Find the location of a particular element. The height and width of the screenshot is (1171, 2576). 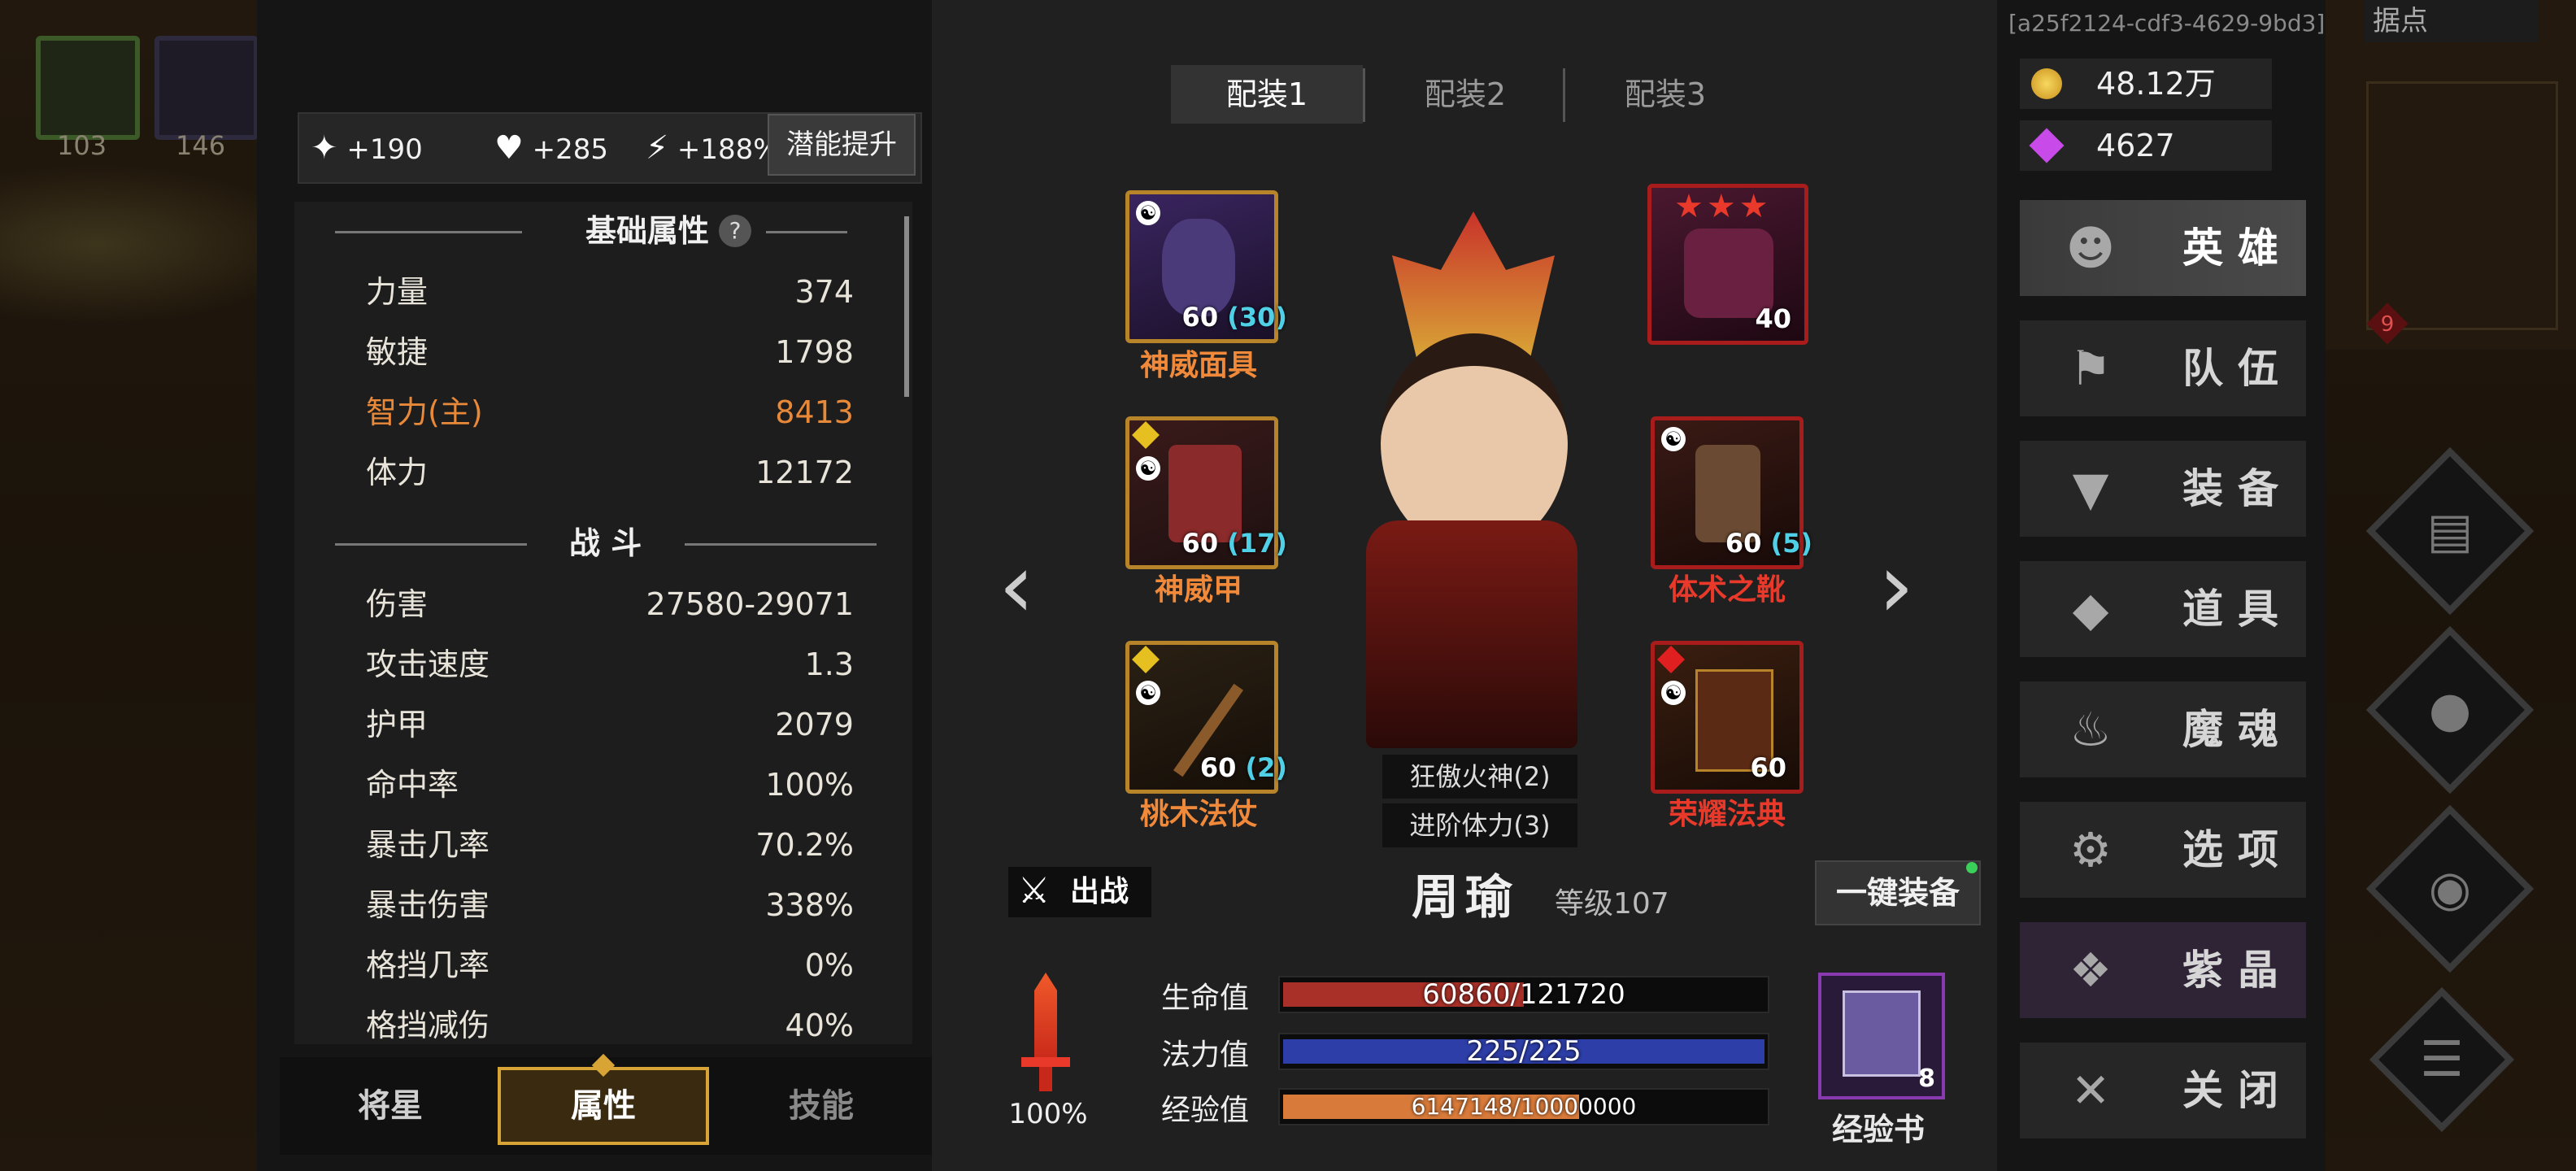

hp-value: 60860/121720 is located at coordinates (1524, 995).